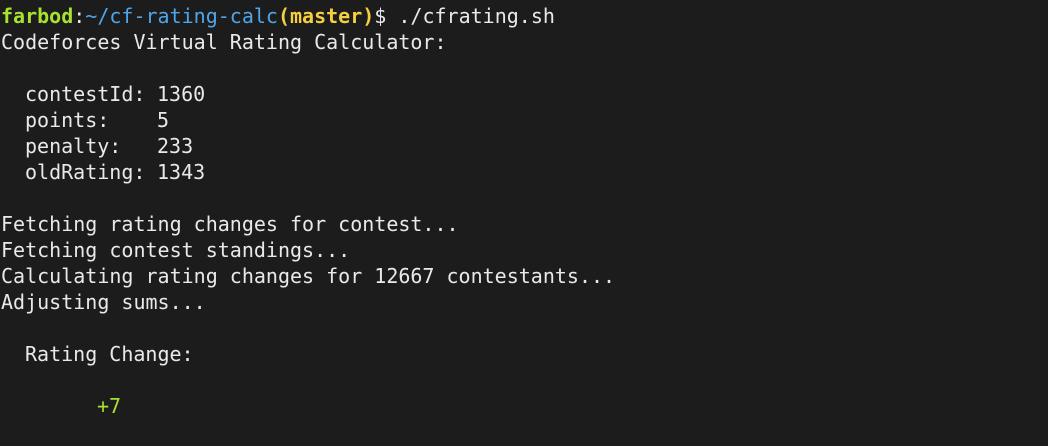  Describe the element at coordinates (524, 120) in the screenshot. I see `param-row: points: 5` at that location.